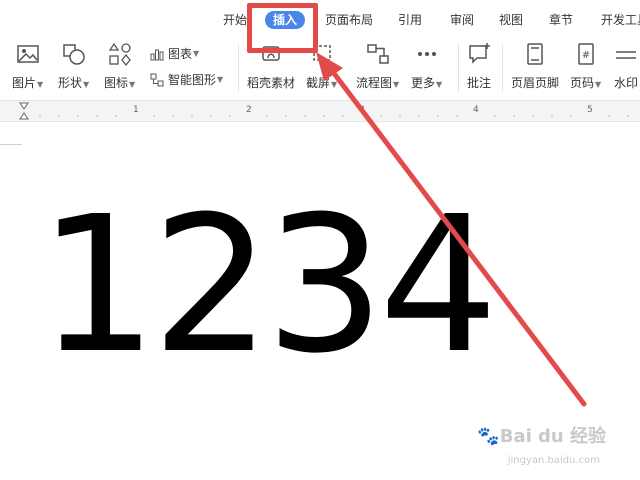 This screenshot has height=480, width=640. What do you see at coordinates (535, 54) in the screenshot?
I see `header-footer-icon` at bounding box center [535, 54].